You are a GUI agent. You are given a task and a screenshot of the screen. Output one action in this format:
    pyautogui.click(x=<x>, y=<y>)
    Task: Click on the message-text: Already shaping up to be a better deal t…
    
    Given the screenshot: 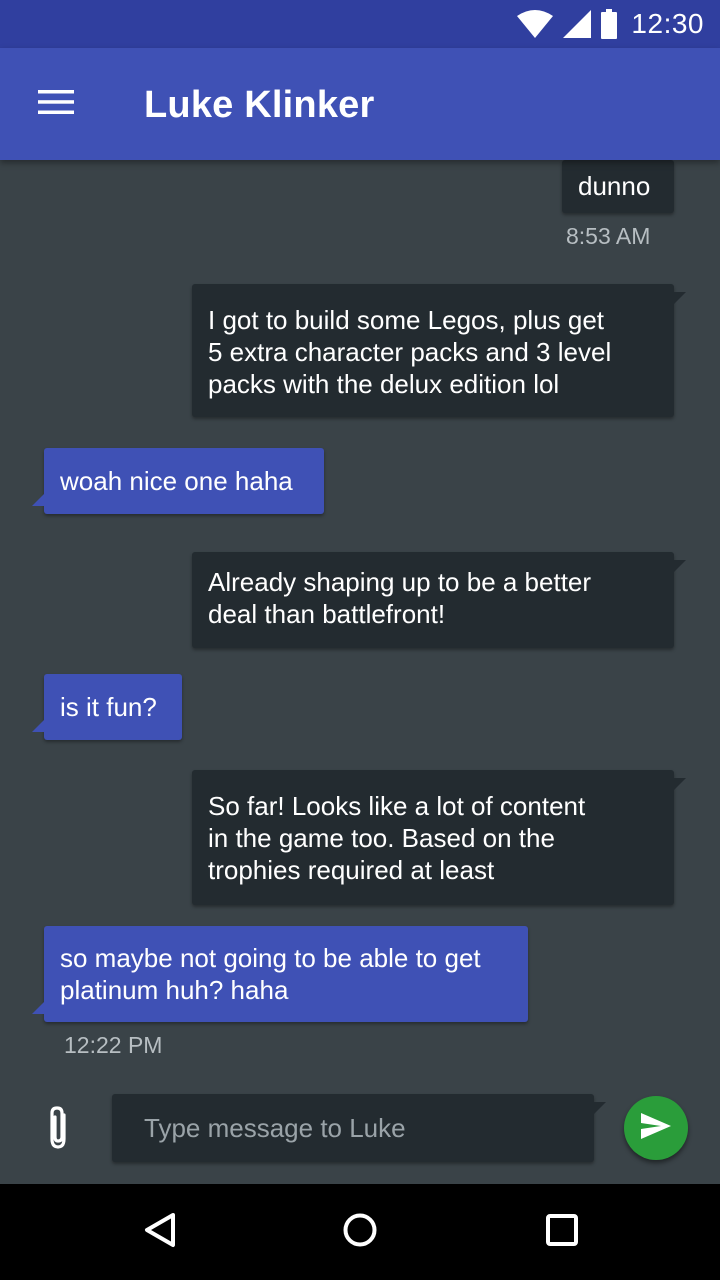 What is the action you would take?
    pyautogui.click(x=400, y=598)
    